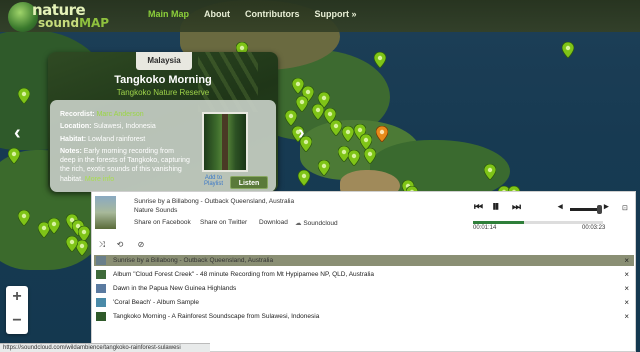 The width and height of the screenshot is (640, 352). What do you see at coordinates (163, 92) in the screenshot?
I see `recording-subtitle: Tangkoko Nature Reserve` at bounding box center [163, 92].